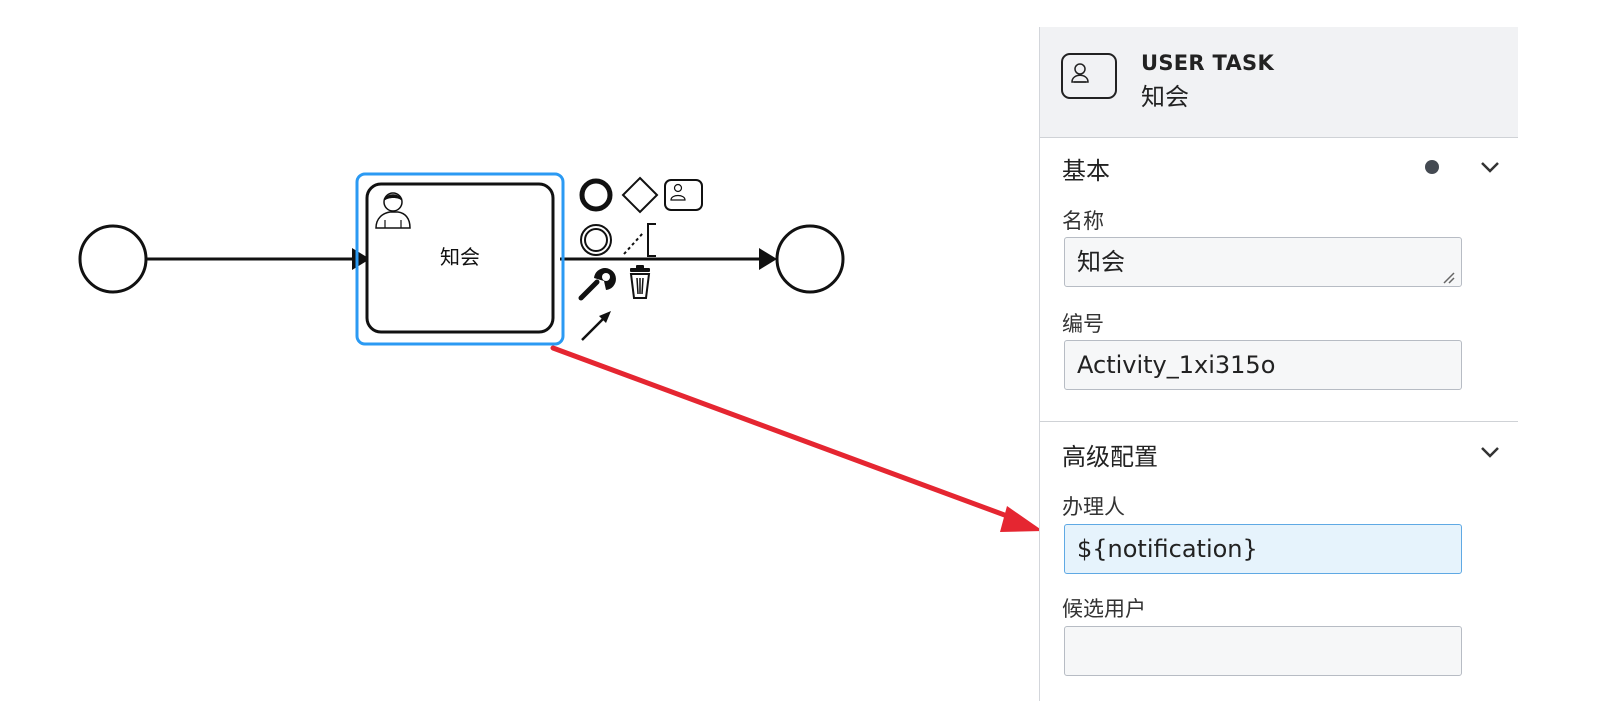 The height and width of the screenshot is (722, 1597). What do you see at coordinates (1279, 421) in the screenshot?
I see `group-divider` at bounding box center [1279, 421].